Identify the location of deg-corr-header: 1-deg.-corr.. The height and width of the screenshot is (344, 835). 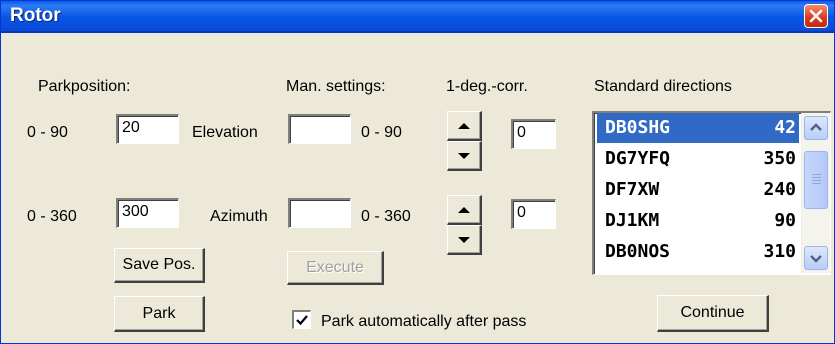
(487, 86).